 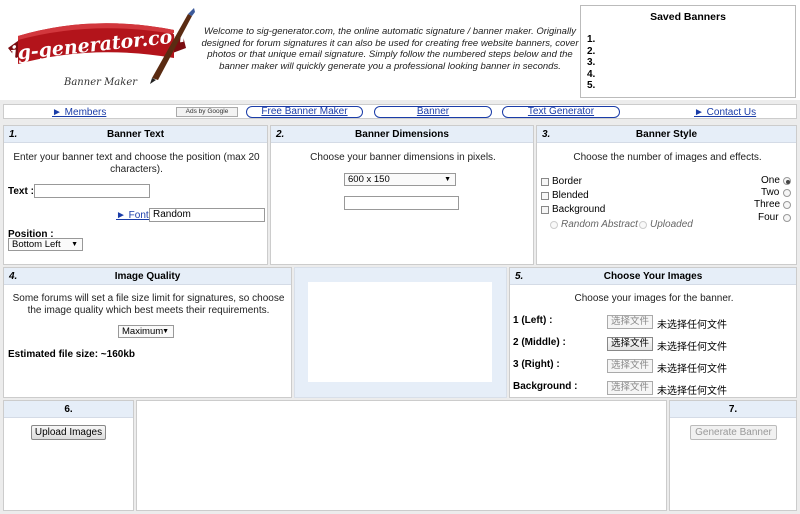 I want to click on step-number: 7., so click(x=733, y=409).